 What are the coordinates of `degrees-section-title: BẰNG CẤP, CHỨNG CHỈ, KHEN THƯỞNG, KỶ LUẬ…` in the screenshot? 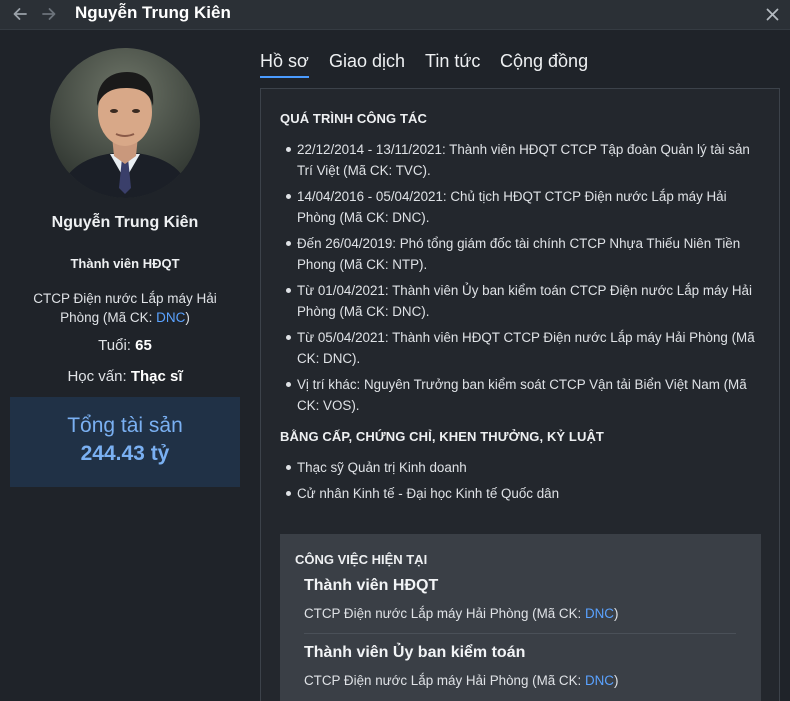 It's located at (442, 436).